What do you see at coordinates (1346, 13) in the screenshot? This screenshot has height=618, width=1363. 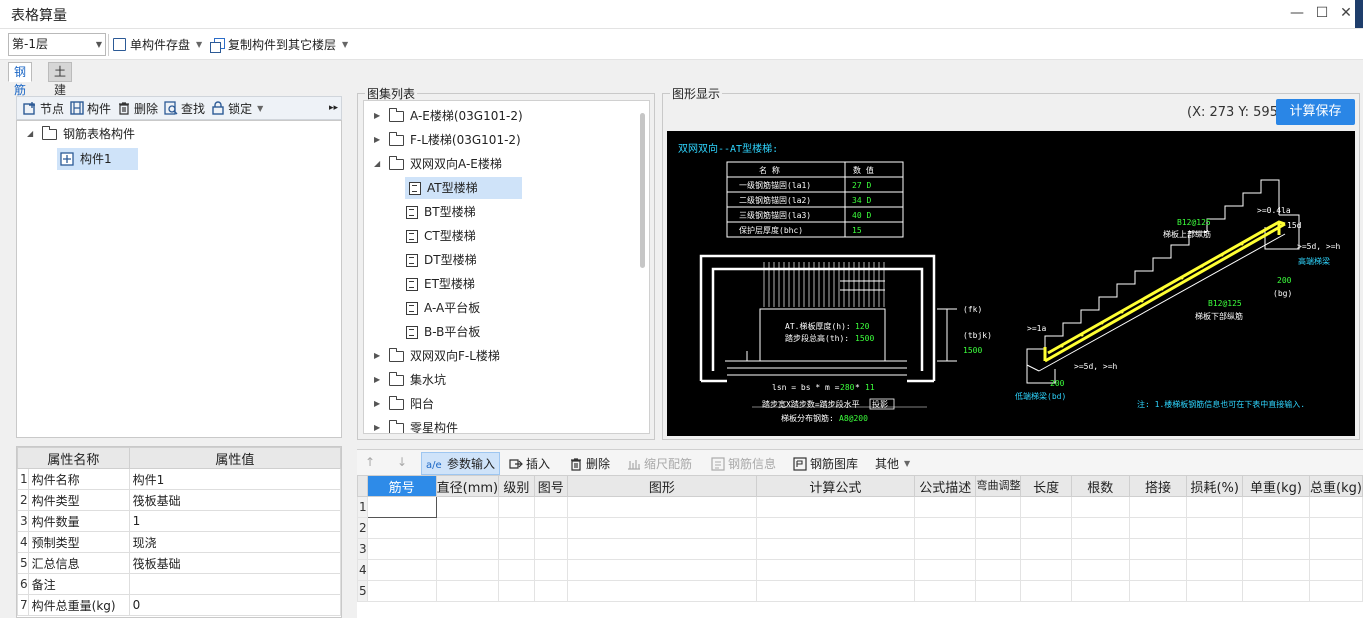 I see `close-button: ✕` at bounding box center [1346, 13].